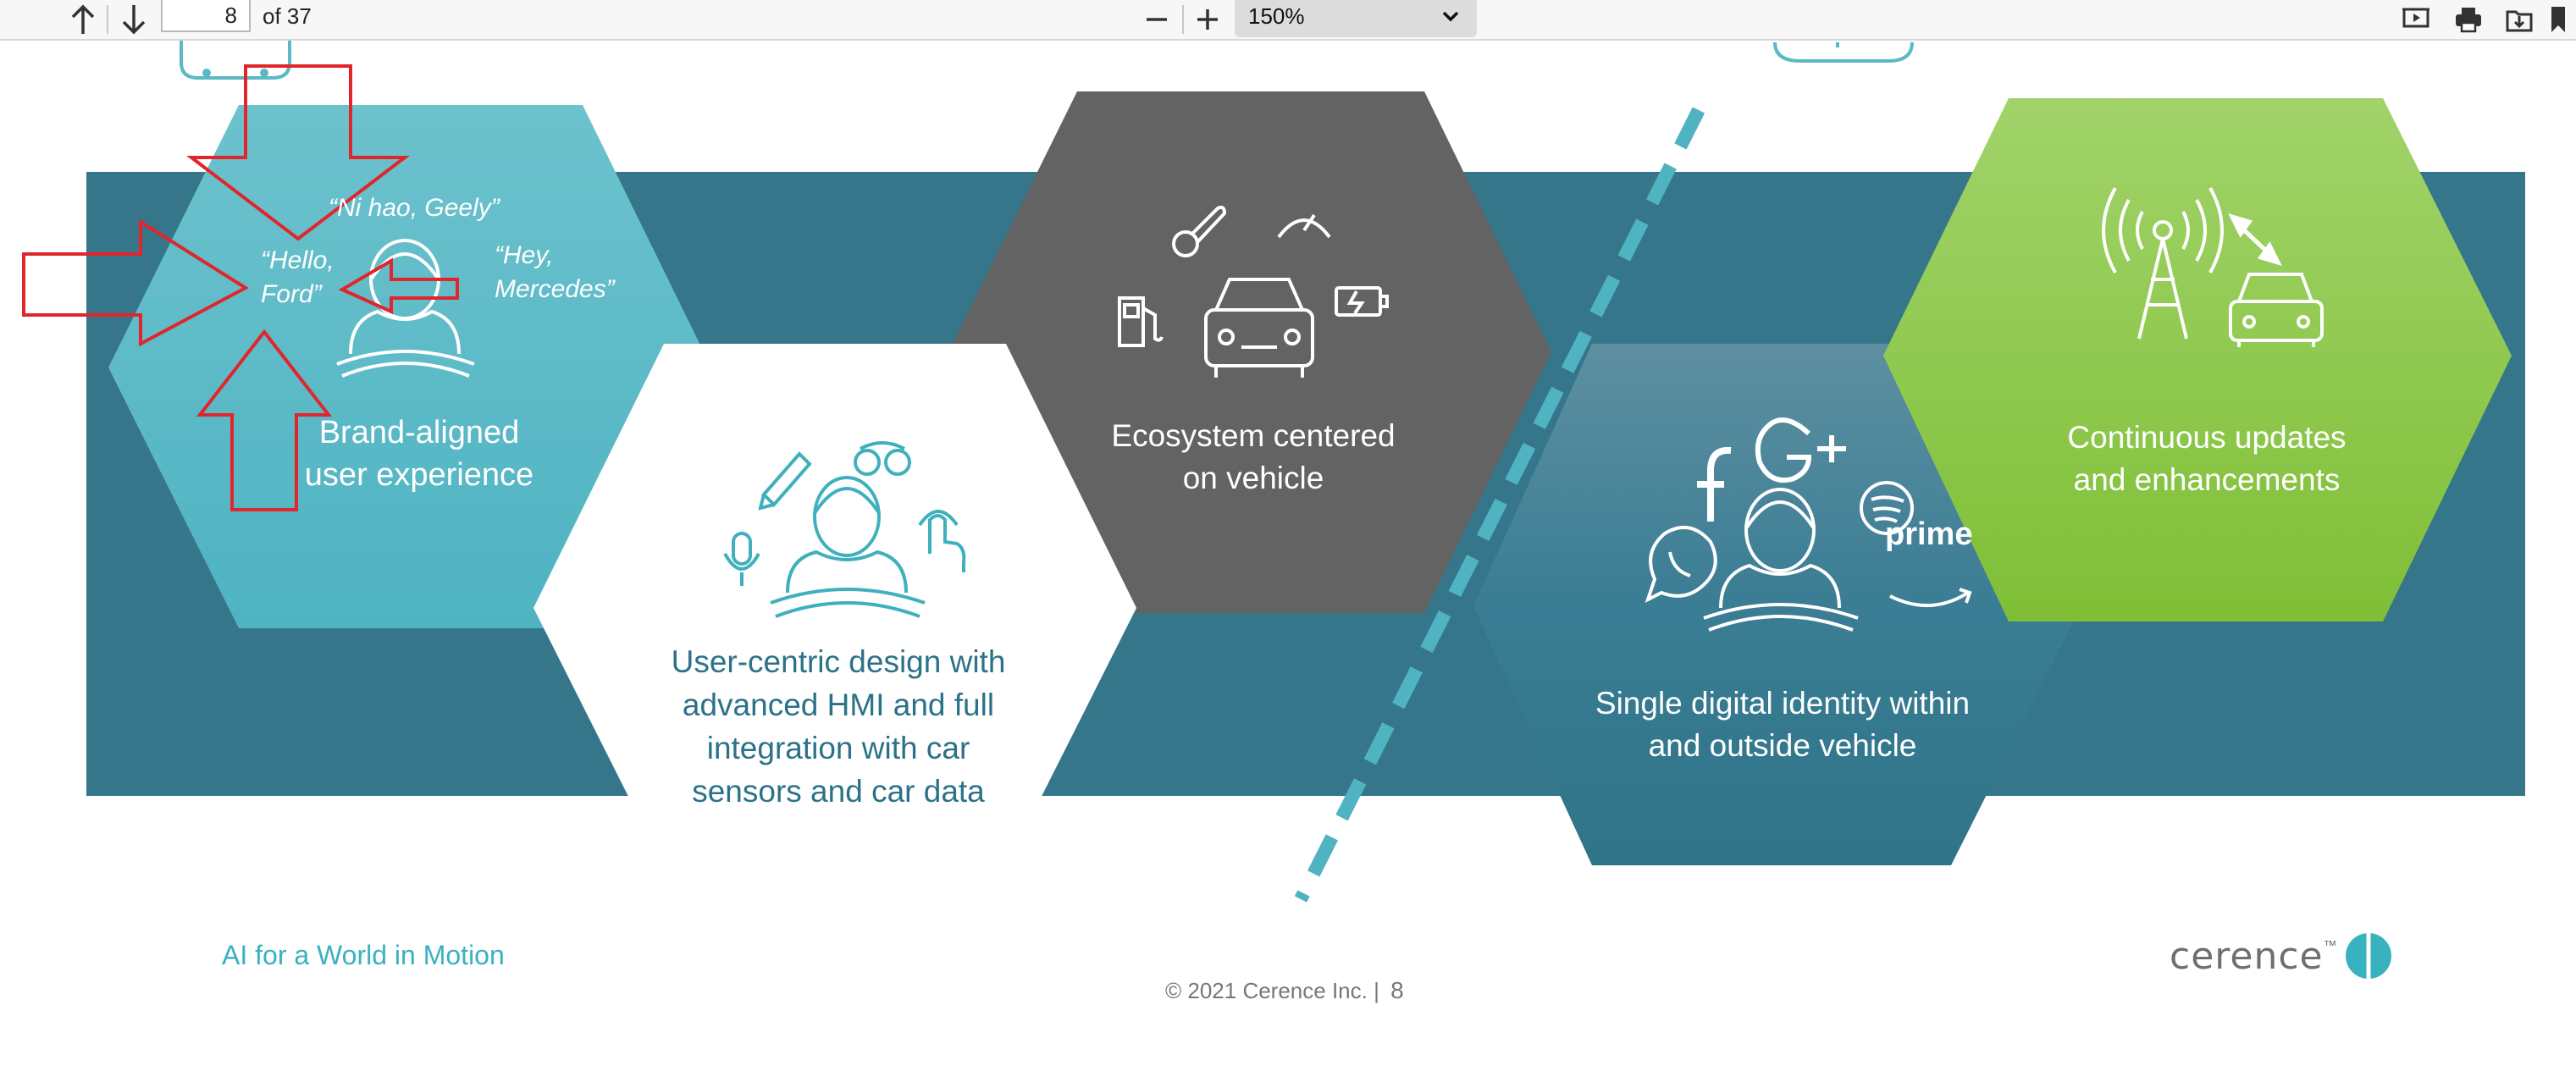 The height and width of the screenshot is (1077, 2576). What do you see at coordinates (839, 661) in the screenshot?
I see `hex2-caption-line-1: User-centric design with` at bounding box center [839, 661].